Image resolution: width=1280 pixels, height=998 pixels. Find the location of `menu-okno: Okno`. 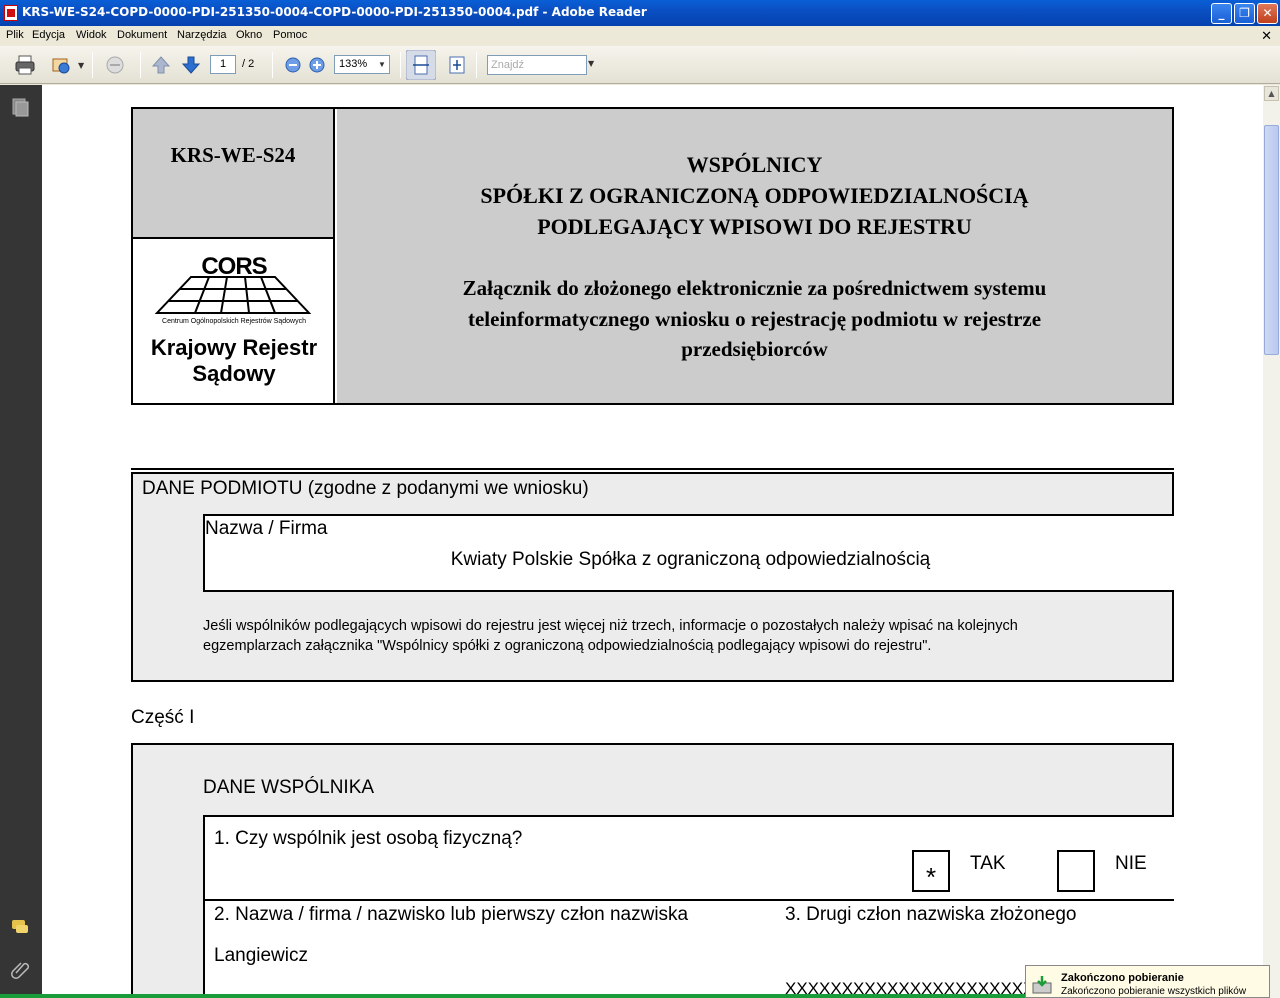

menu-okno: Okno is located at coordinates (249, 35).